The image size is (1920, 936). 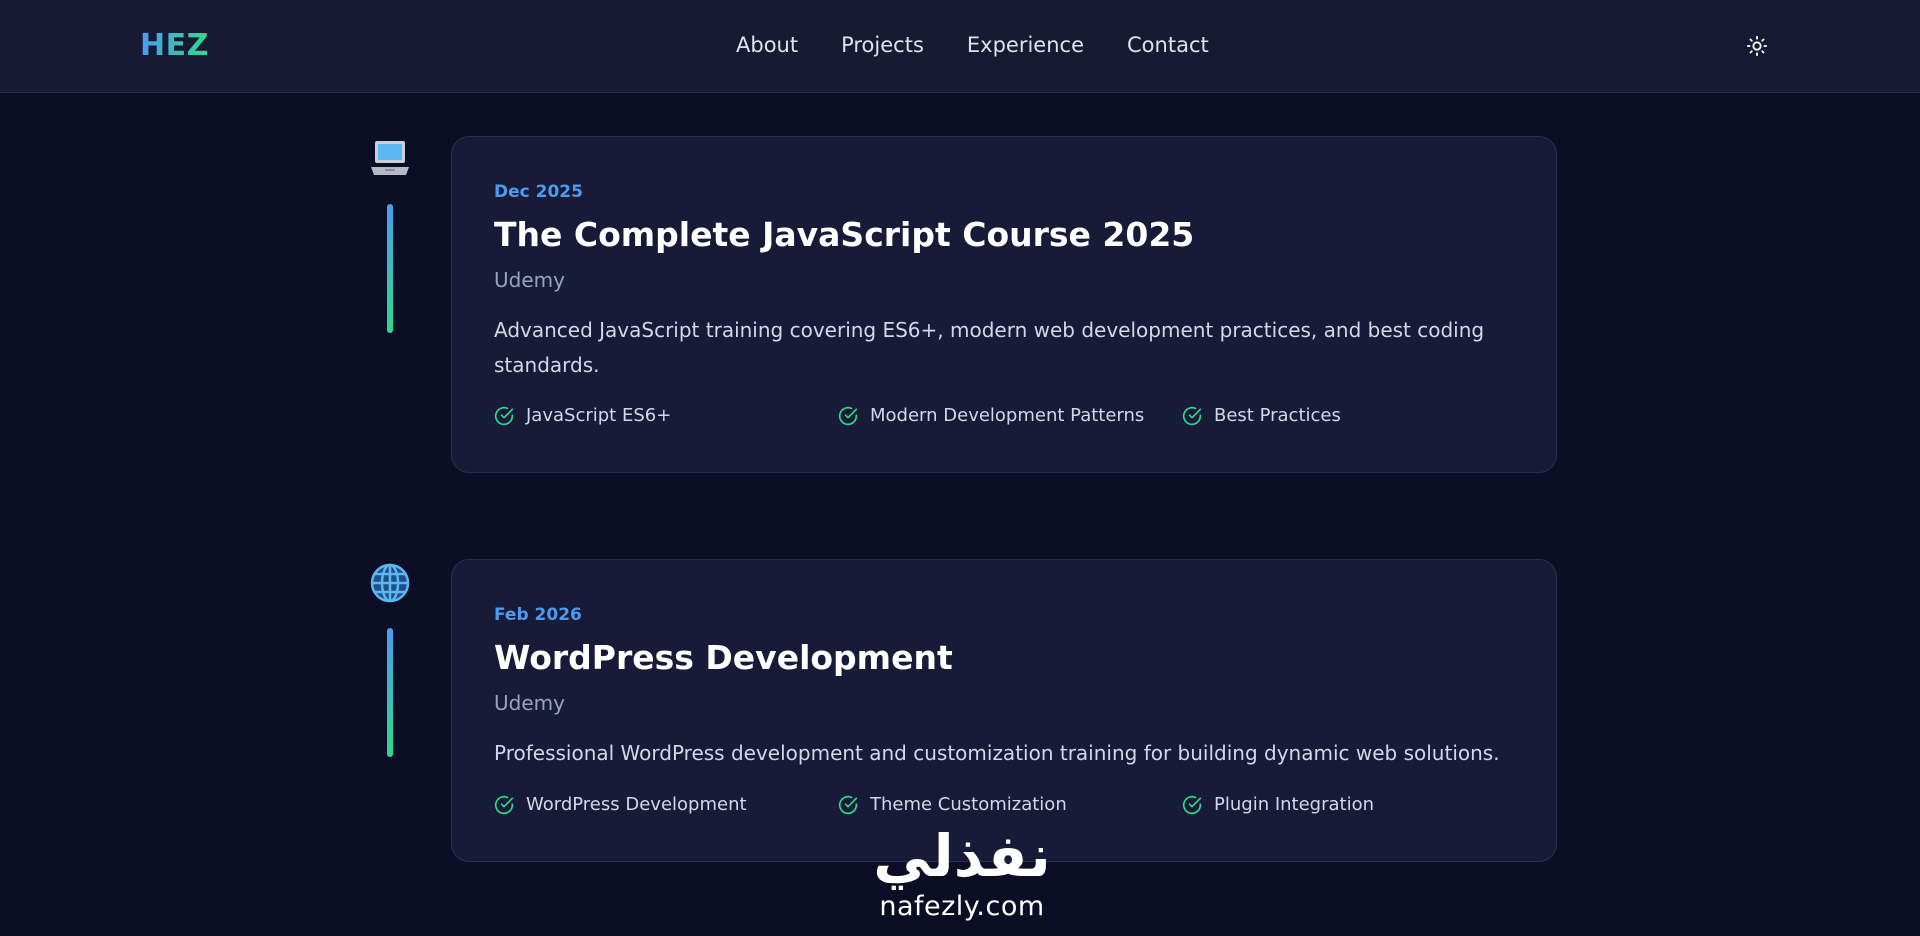 What do you see at coordinates (882, 45) in the screenshot?
I see `nav-link-projects: Projects` at bounding box center [882, 45].